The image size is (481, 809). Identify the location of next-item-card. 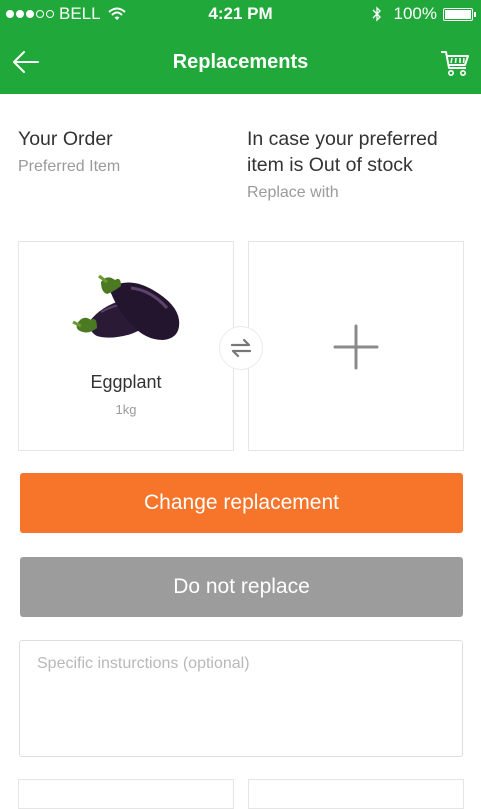
(126, 794).